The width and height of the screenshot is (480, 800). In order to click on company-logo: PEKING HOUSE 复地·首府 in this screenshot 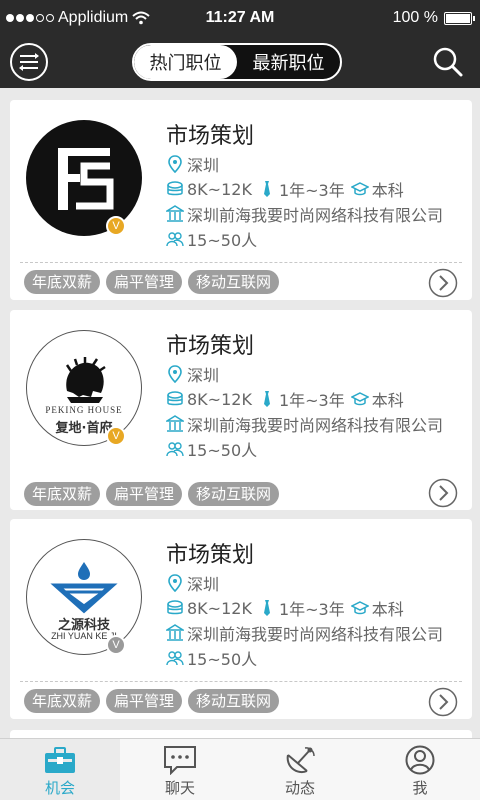, I will do `click(84, 388)`.